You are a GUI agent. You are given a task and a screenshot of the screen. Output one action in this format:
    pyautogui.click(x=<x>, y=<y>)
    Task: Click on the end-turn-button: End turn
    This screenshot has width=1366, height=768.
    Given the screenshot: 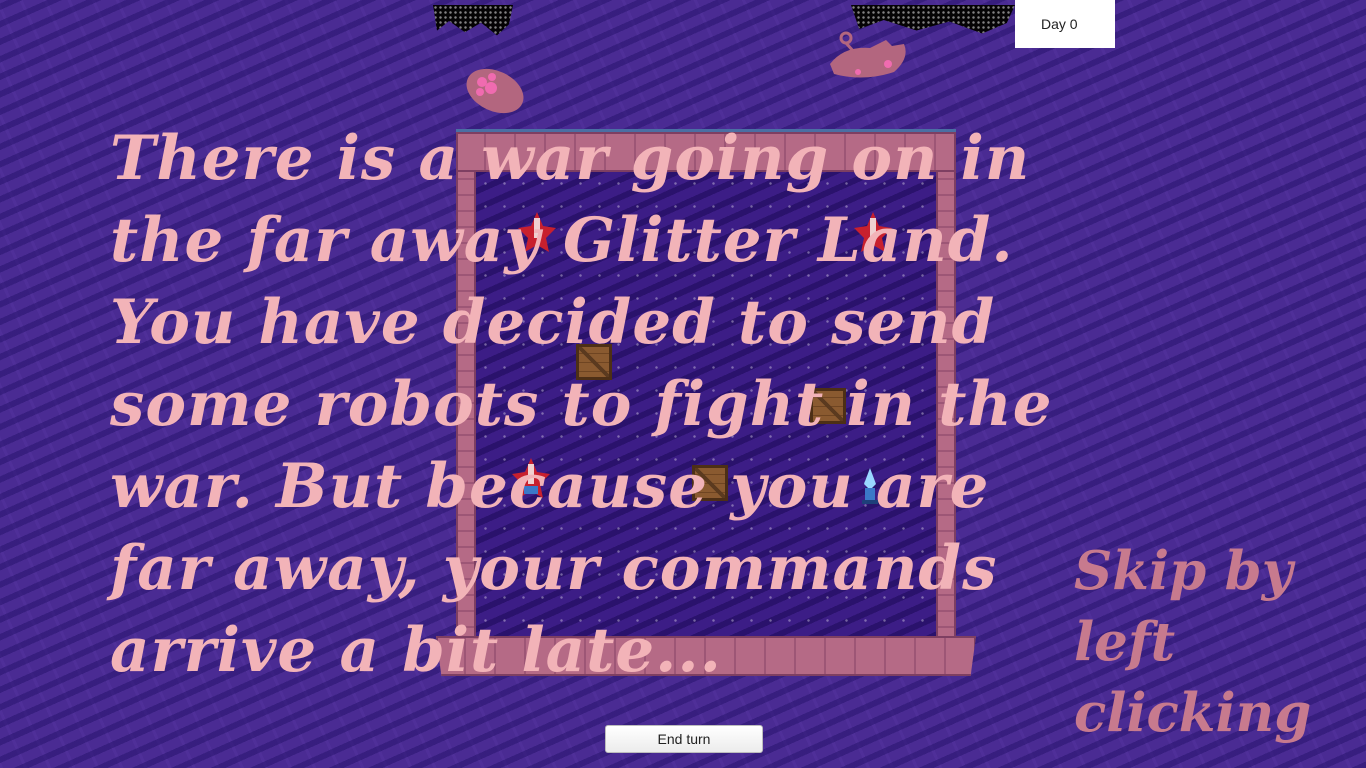 What is the action you would take?
    pyautogui.click(x=684, y=739)
    